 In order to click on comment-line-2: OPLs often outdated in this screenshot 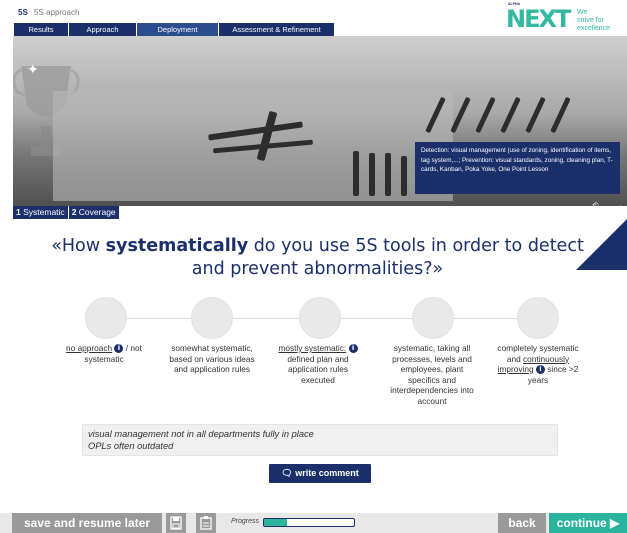, I will do `click(131, 446)`.